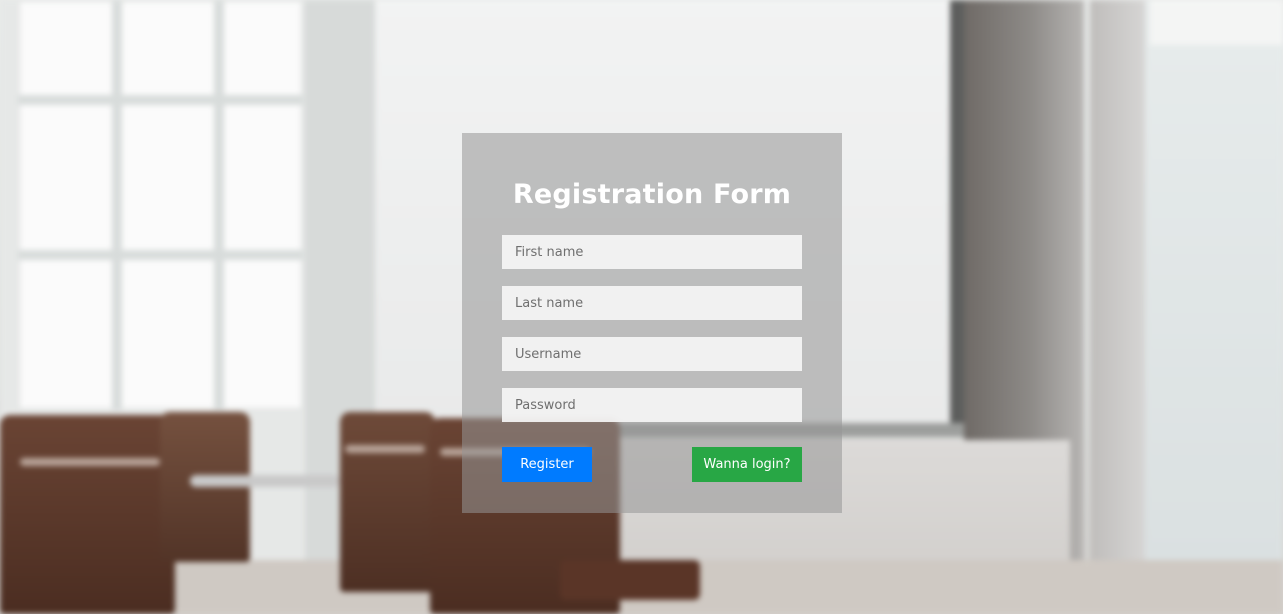 Image resolution: width=1283 pixels, height=614 pixels. What do you see at coordinates (652, 252) in the screenshot?
I see `first-name-input` at bounding box center [652, 252].